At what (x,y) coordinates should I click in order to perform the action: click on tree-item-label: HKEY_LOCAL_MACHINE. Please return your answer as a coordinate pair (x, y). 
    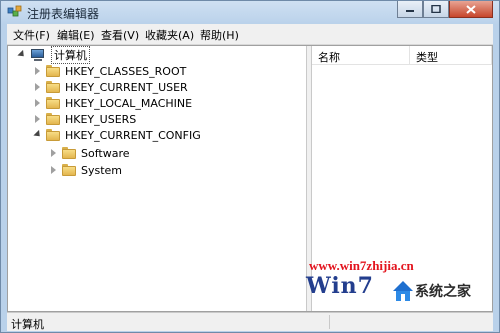
    Looking at the image, I should click on (129, 103).